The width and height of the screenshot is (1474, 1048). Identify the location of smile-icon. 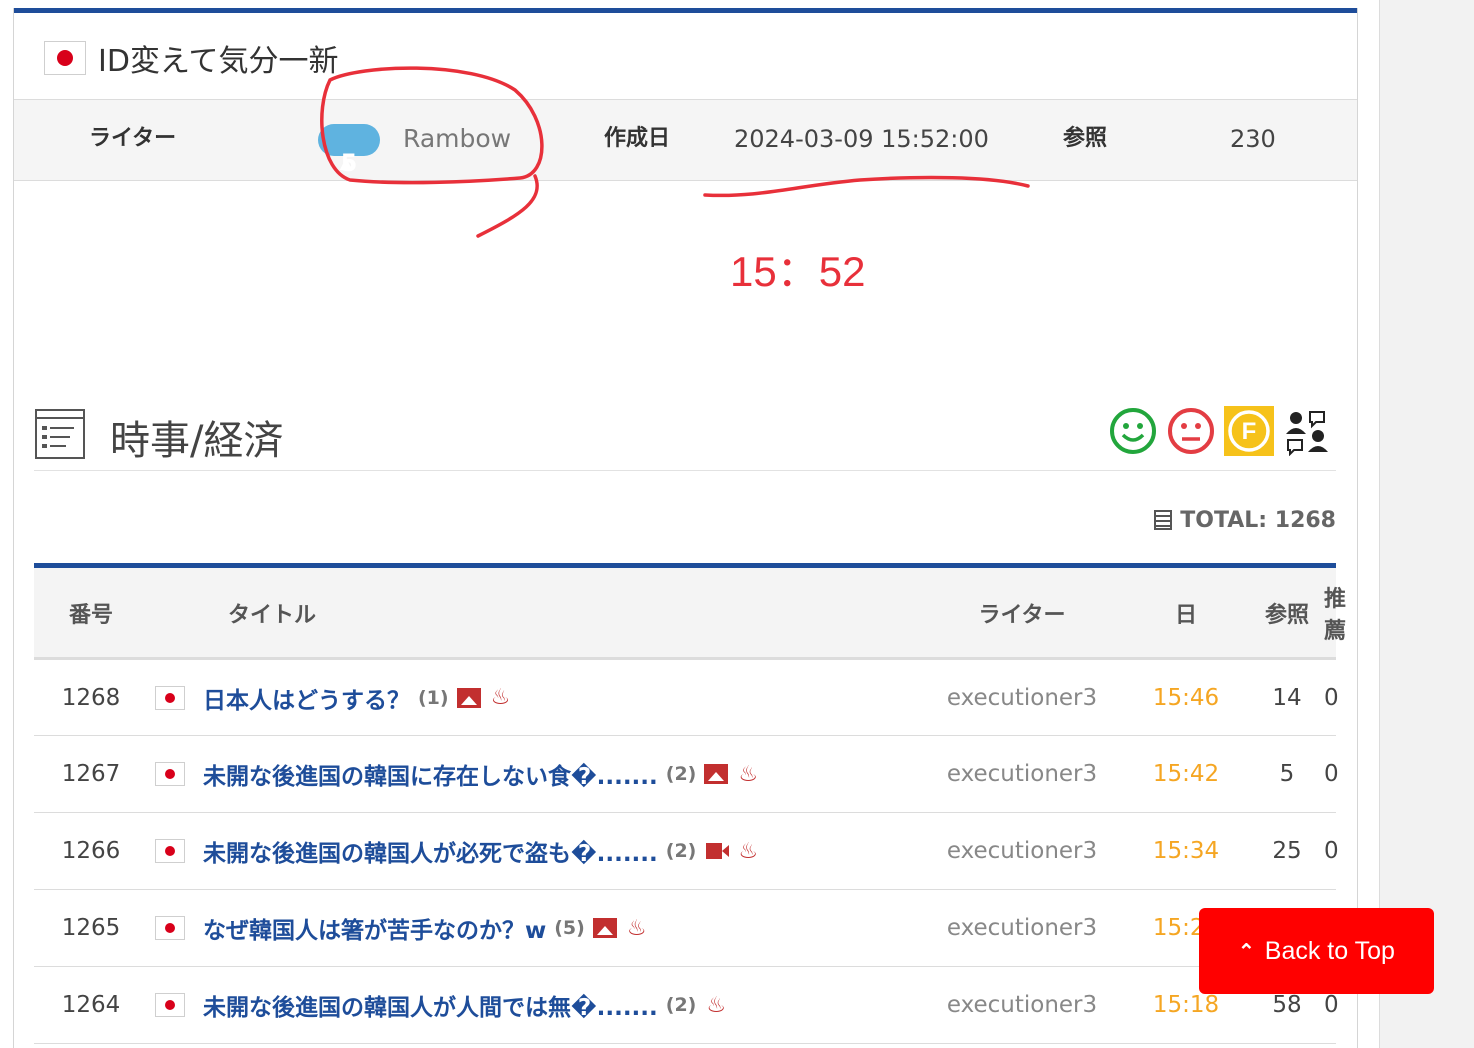
(1133, 431).